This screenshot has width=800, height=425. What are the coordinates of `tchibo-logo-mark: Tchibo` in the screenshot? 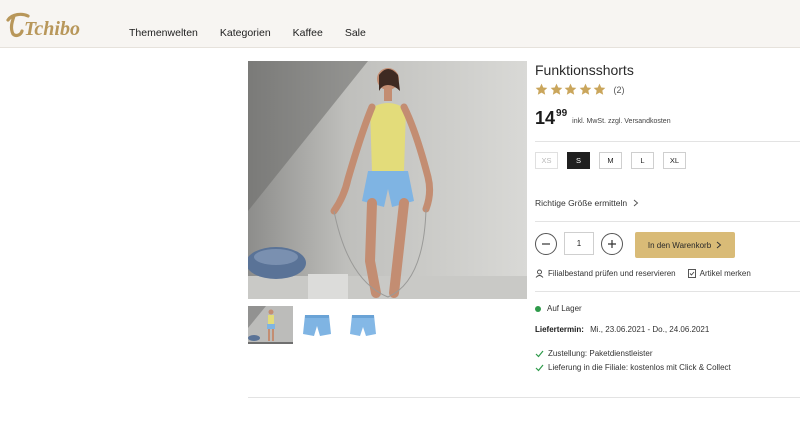 It's located at (43, 26).